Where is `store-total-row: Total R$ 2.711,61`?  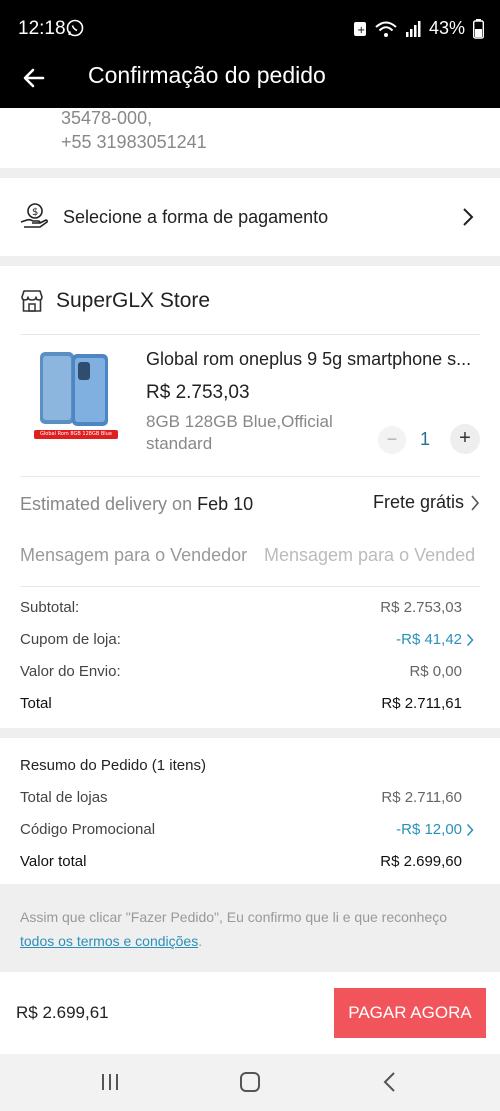
store-total-row: Total R$ 2.711,61 is located at coordinates (241, 703).